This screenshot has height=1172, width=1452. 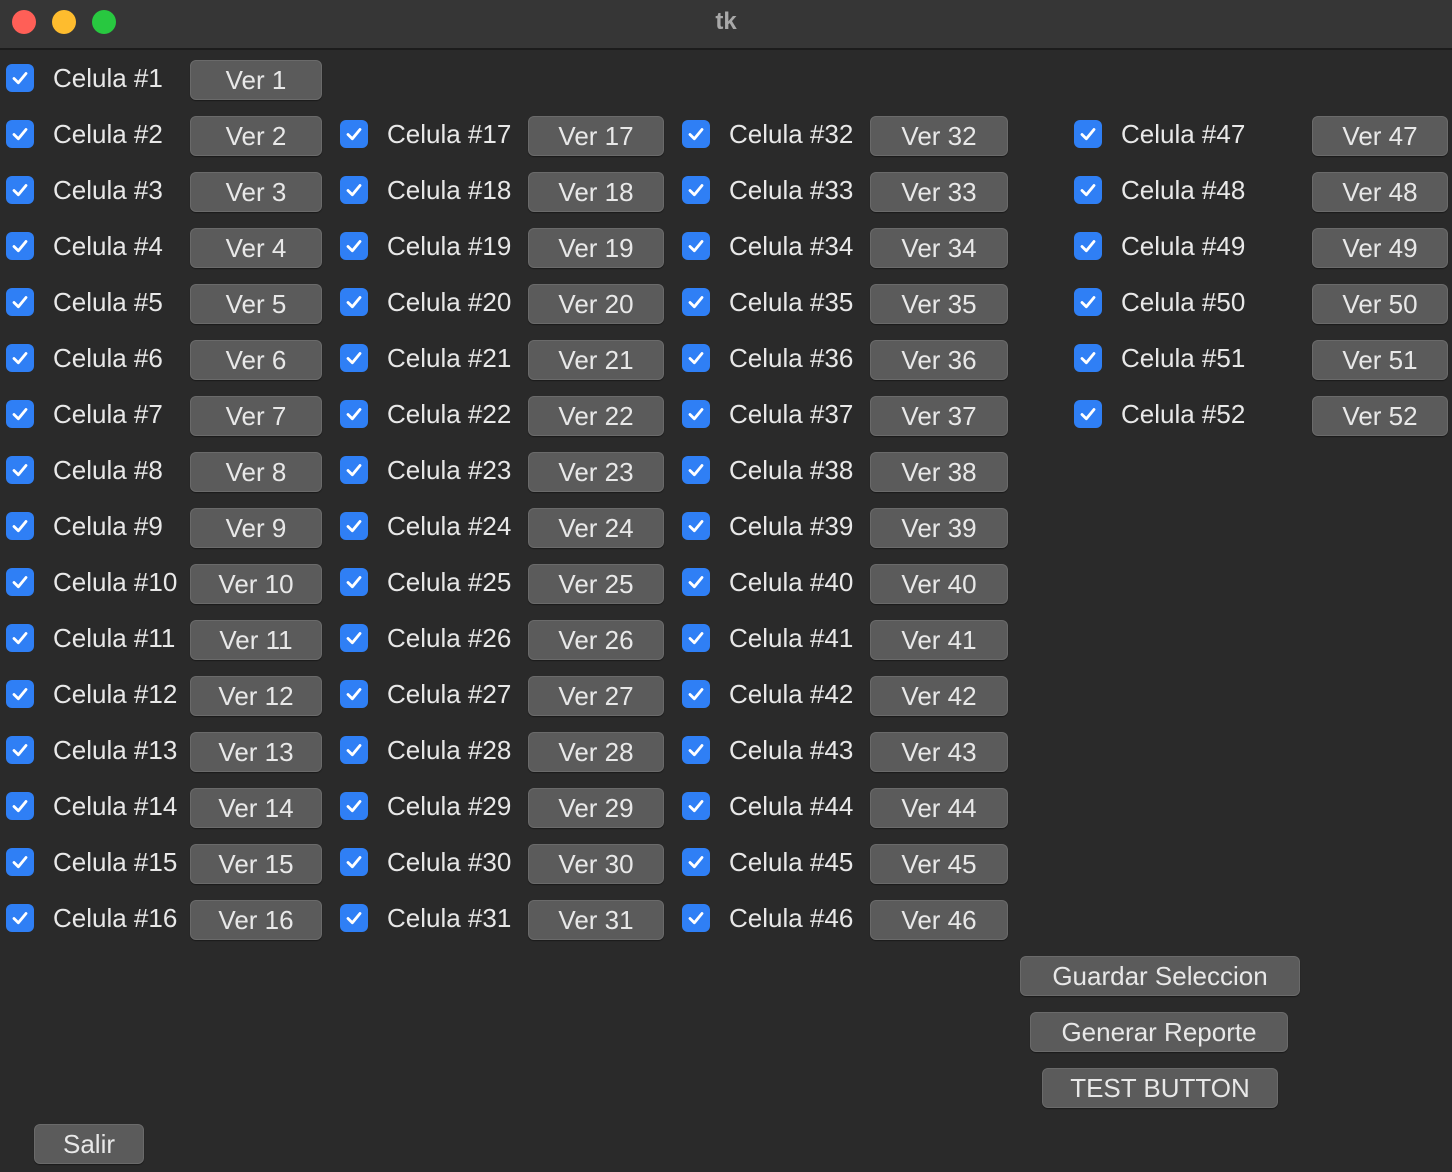 What do you see at coordinates (939, 472) in the screenshot?
I see `ver-button-38: Ver 38` at bounding box center [939, 472].